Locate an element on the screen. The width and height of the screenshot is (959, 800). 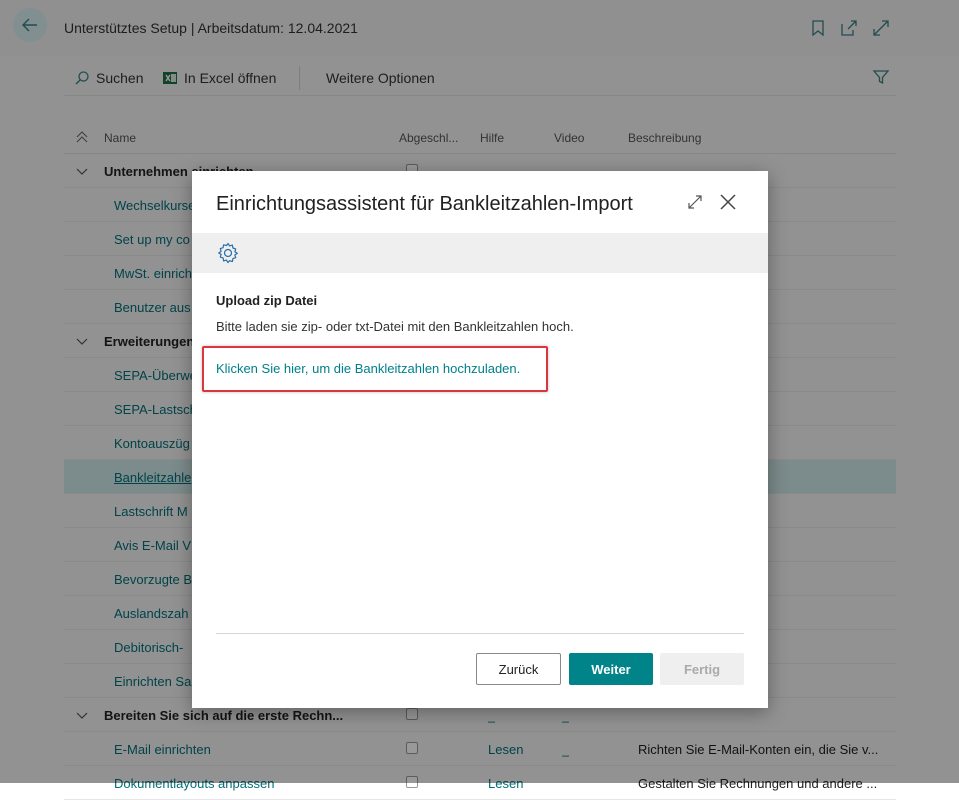
dialog-divider is located at coordinates (480, 633).